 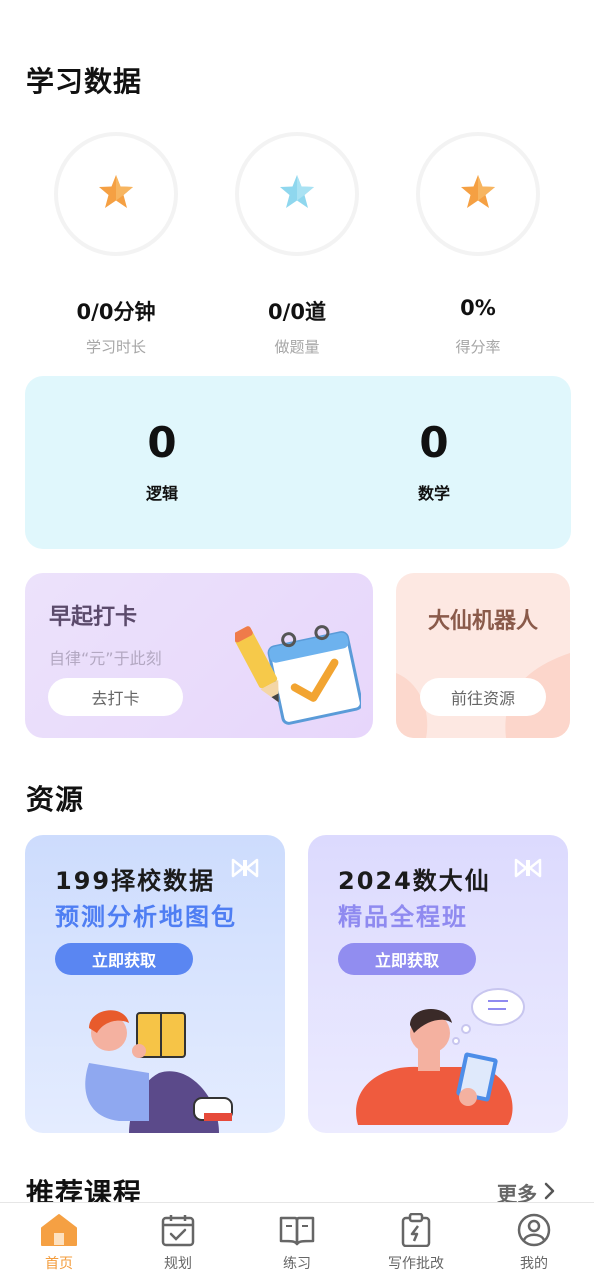 I want to click on robot-title: 大仙机器人, so click(x=482, y=621).